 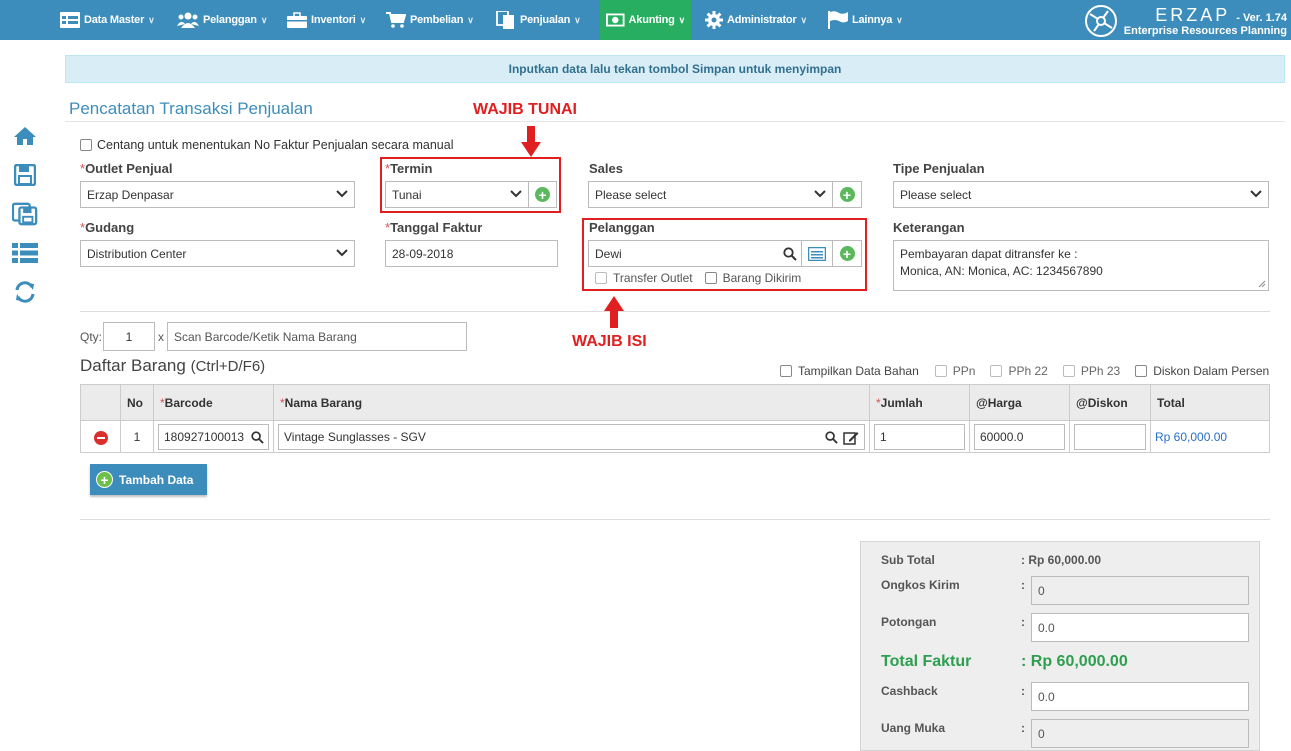 What do you see at coordinates (1262, 284) in the screenshot?
I see `resize-handle-icon` at bounding box center [1262, 284].